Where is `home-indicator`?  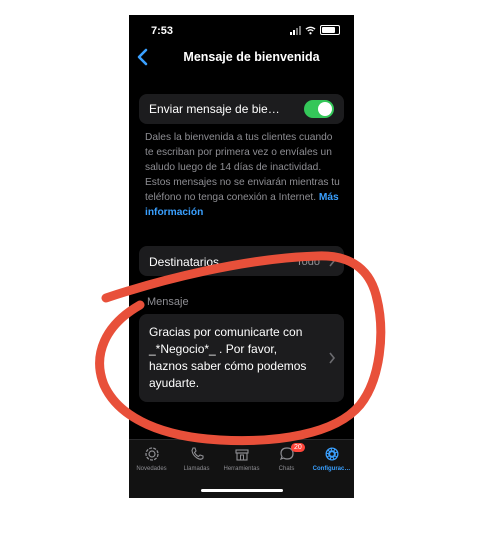
home-indicator is located at coordinates (242, 490).